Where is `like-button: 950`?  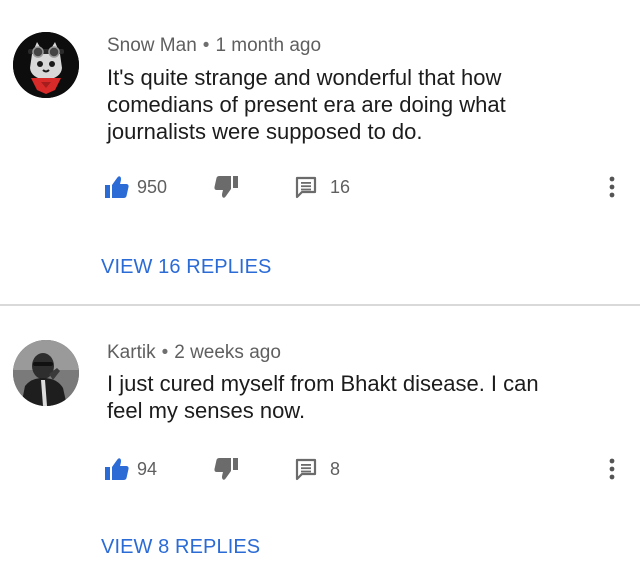 like-button: 950 is located at coordinates (135, 187).